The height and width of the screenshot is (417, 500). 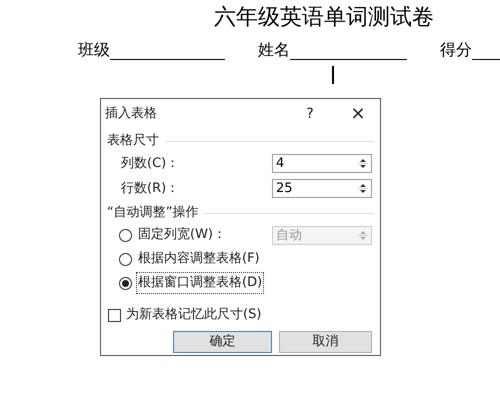 I want to click on dialog-button: 取消, so click(x=325, y=342).